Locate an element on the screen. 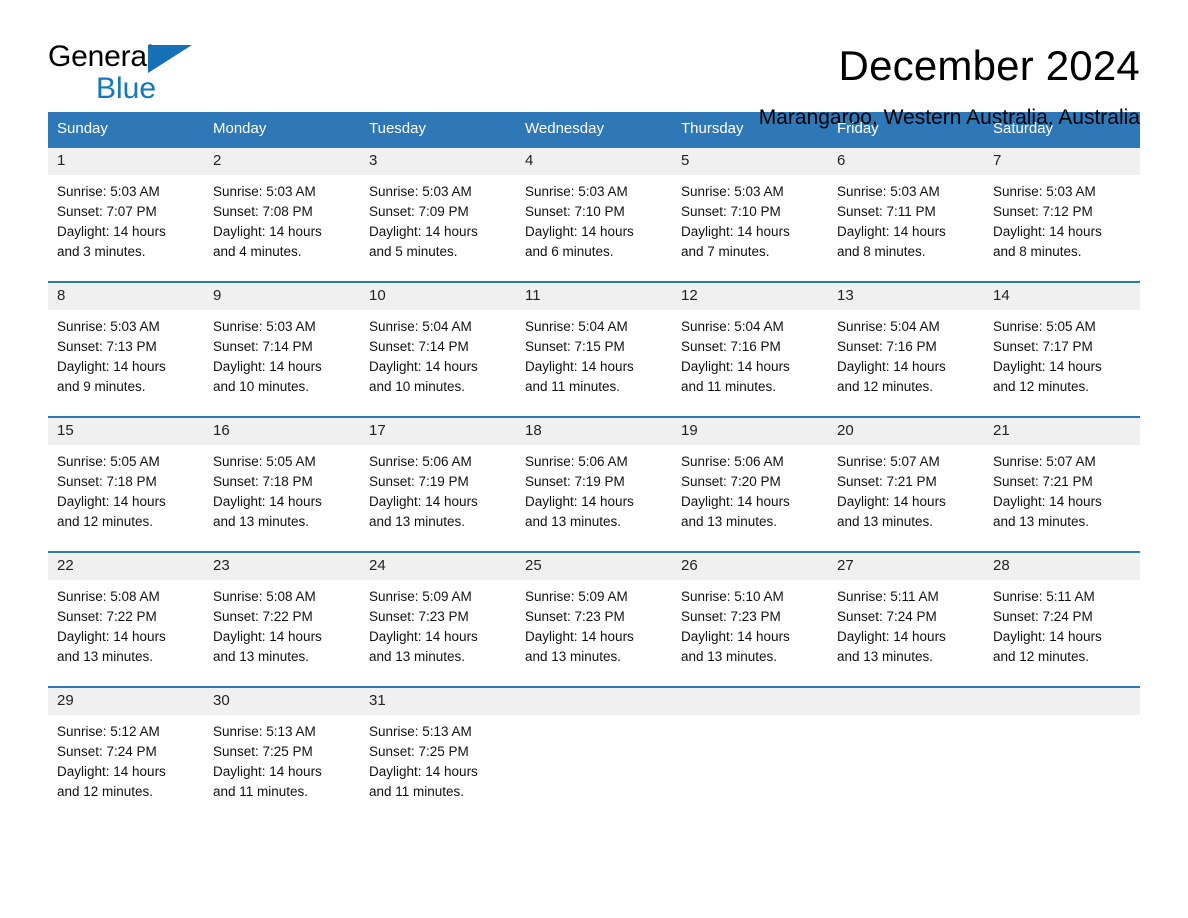  weekday-header-monday: Monday is located at coordinates (282, 129).